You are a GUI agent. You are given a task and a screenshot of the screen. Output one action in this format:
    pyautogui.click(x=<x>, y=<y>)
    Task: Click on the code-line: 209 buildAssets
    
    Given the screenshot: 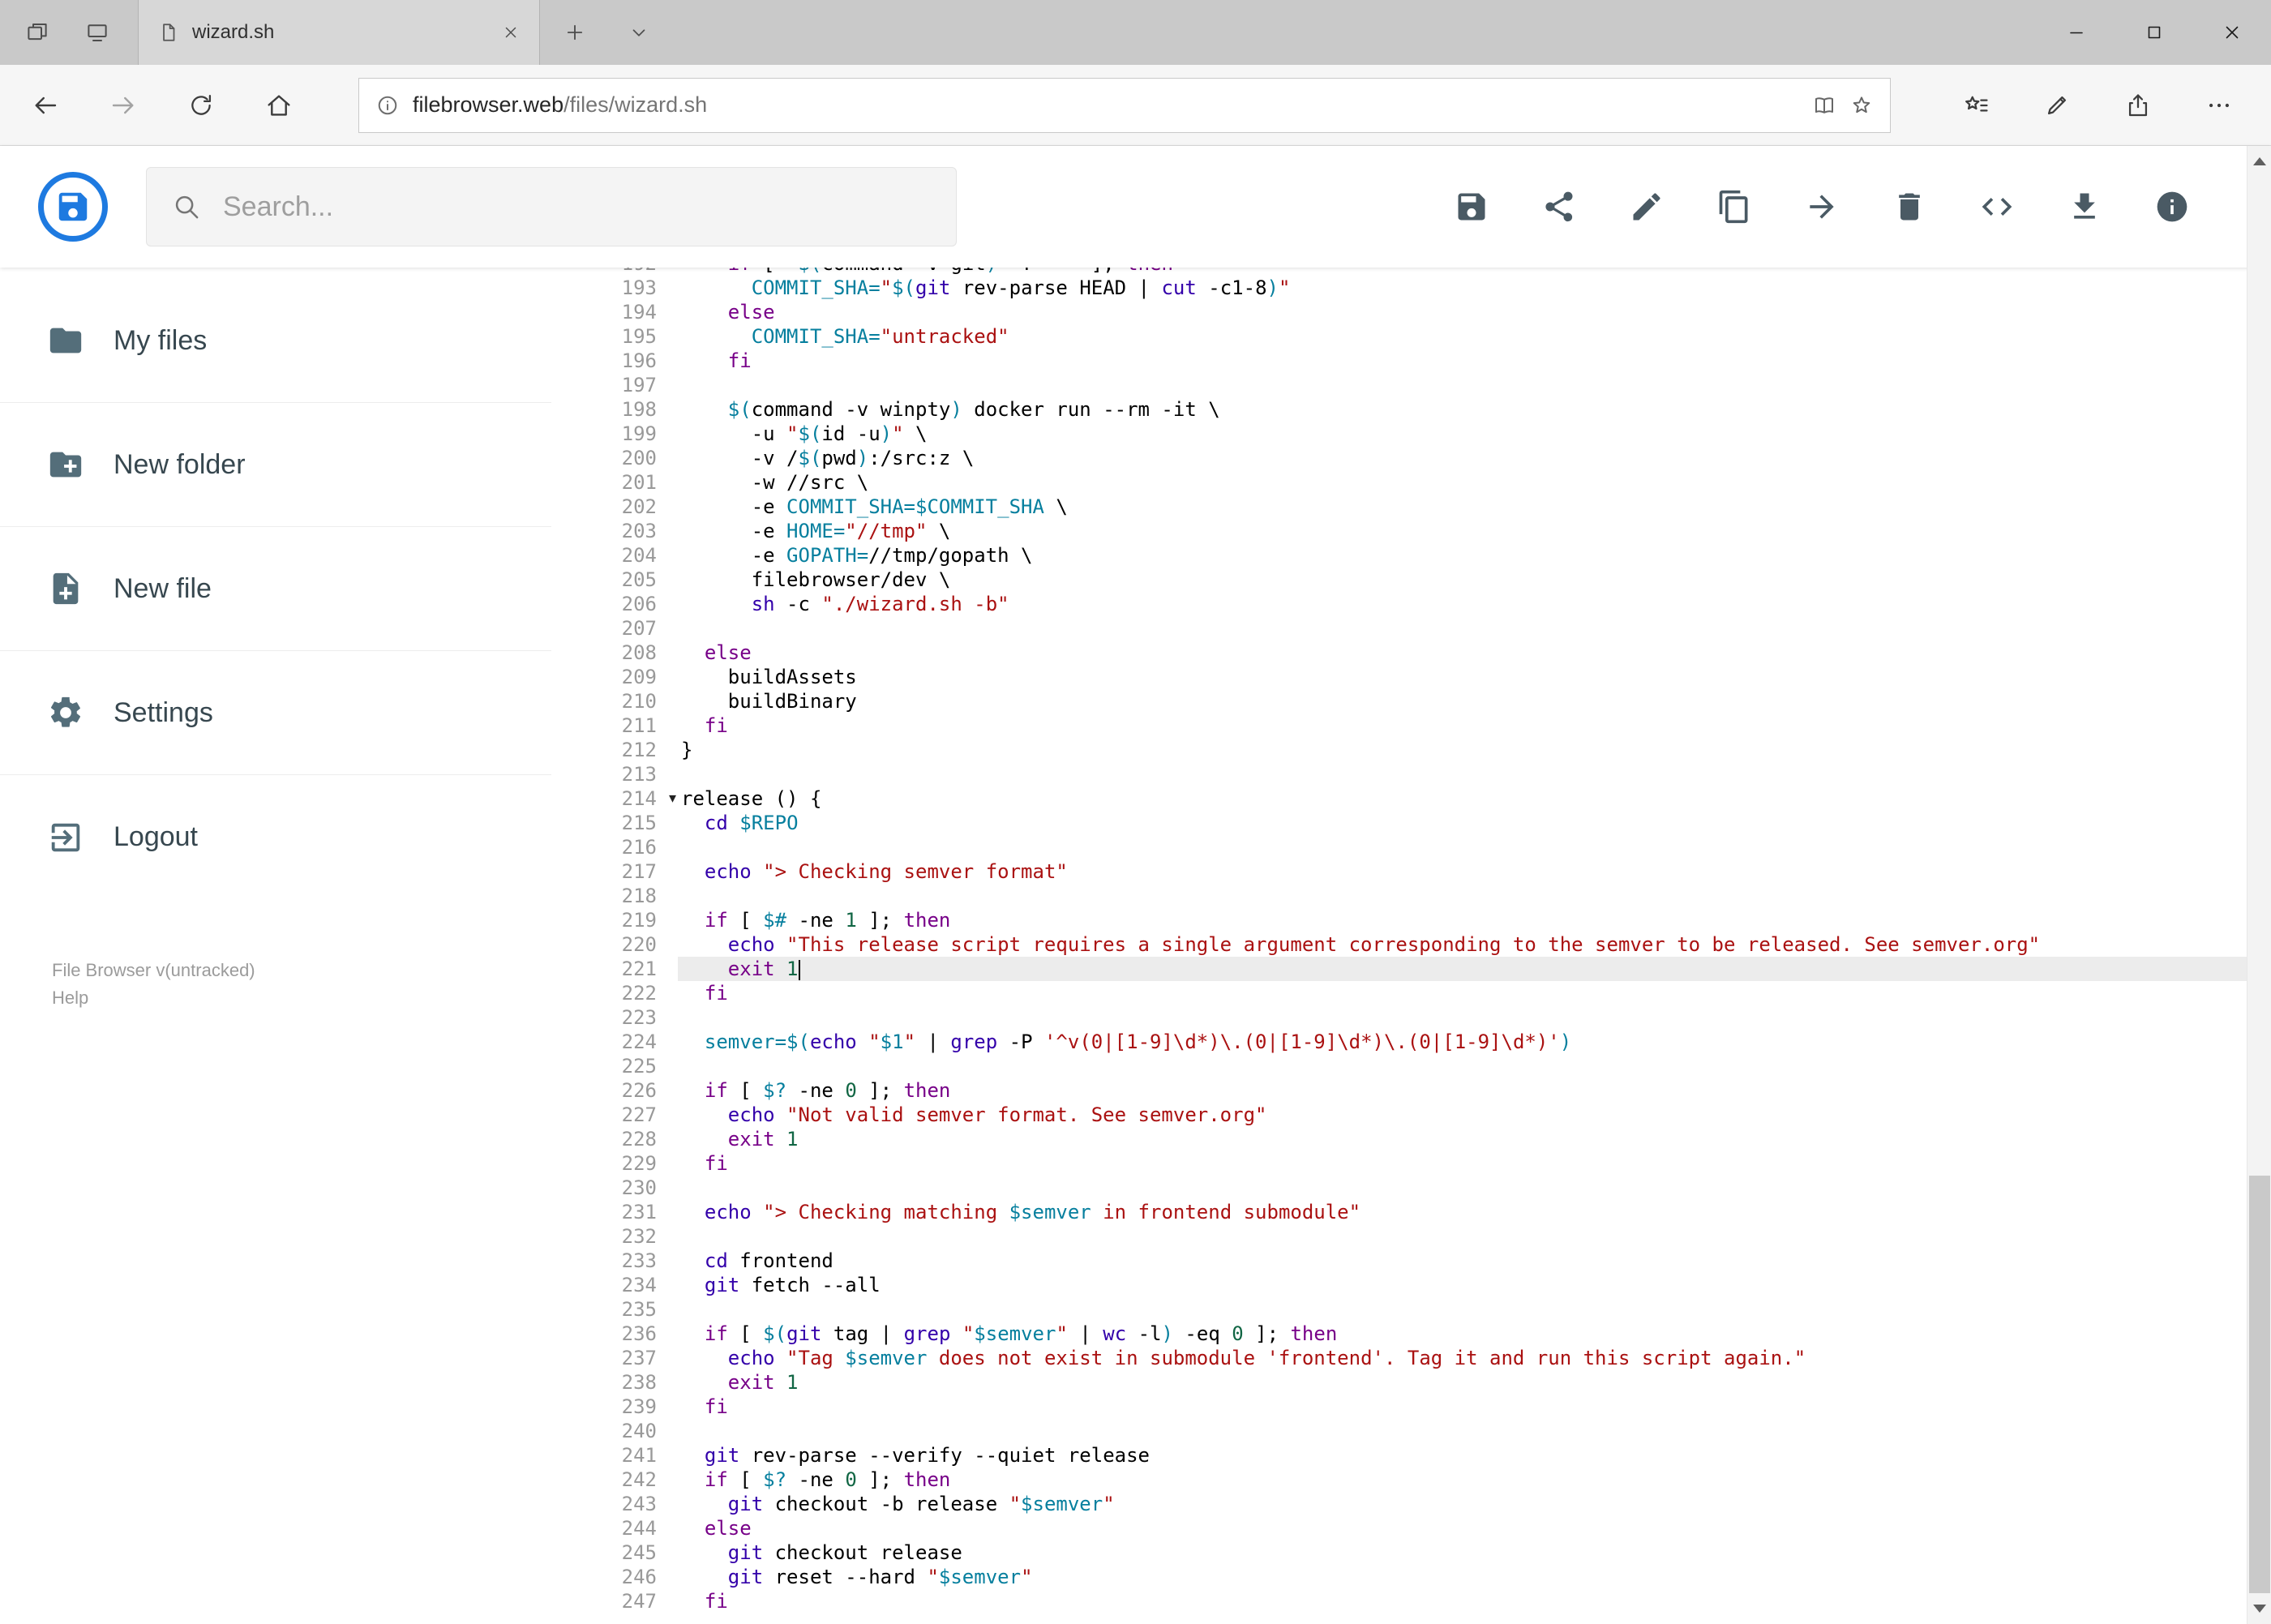 What is the action you would take?
    pyautogui.click(x=1399, y=677)
    